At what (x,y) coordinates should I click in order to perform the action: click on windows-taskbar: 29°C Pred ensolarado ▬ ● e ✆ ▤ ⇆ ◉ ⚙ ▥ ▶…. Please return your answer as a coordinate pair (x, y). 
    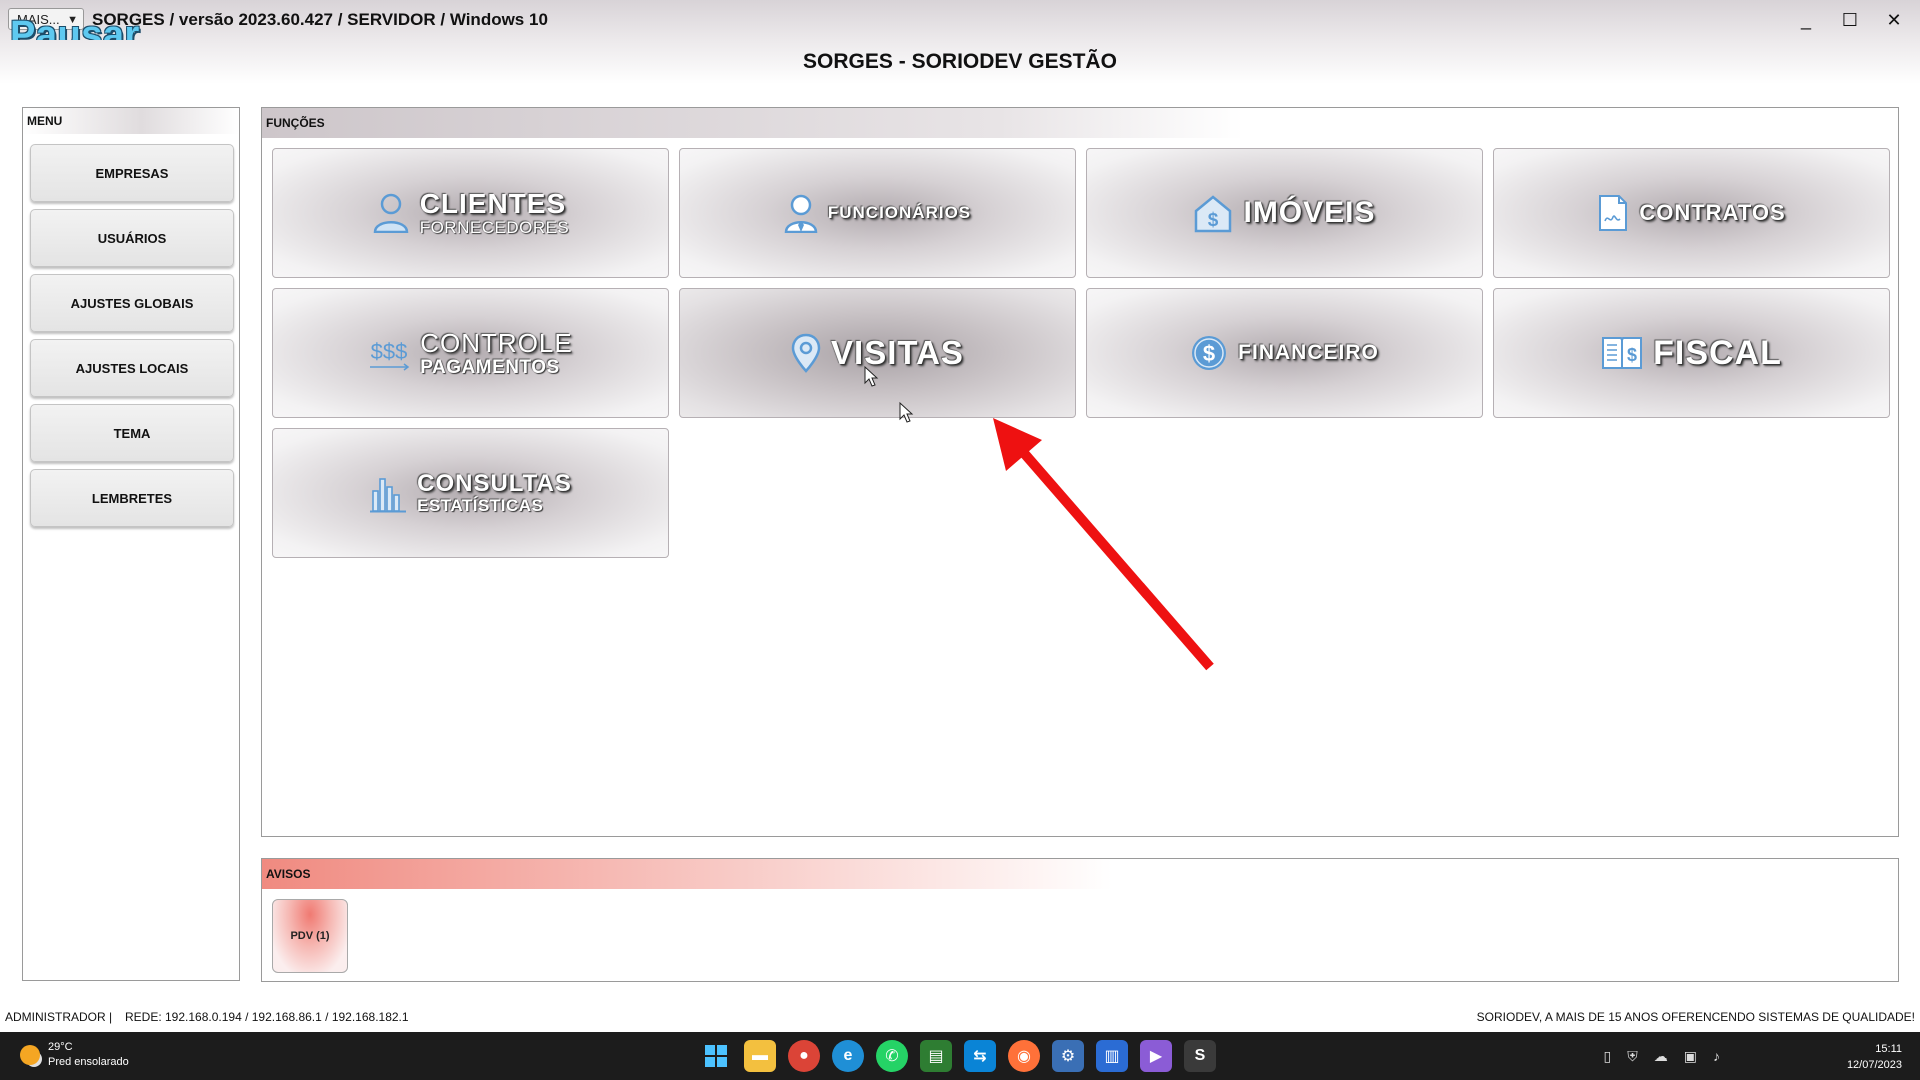
    Looking at the image, I should click on (960, 1056).